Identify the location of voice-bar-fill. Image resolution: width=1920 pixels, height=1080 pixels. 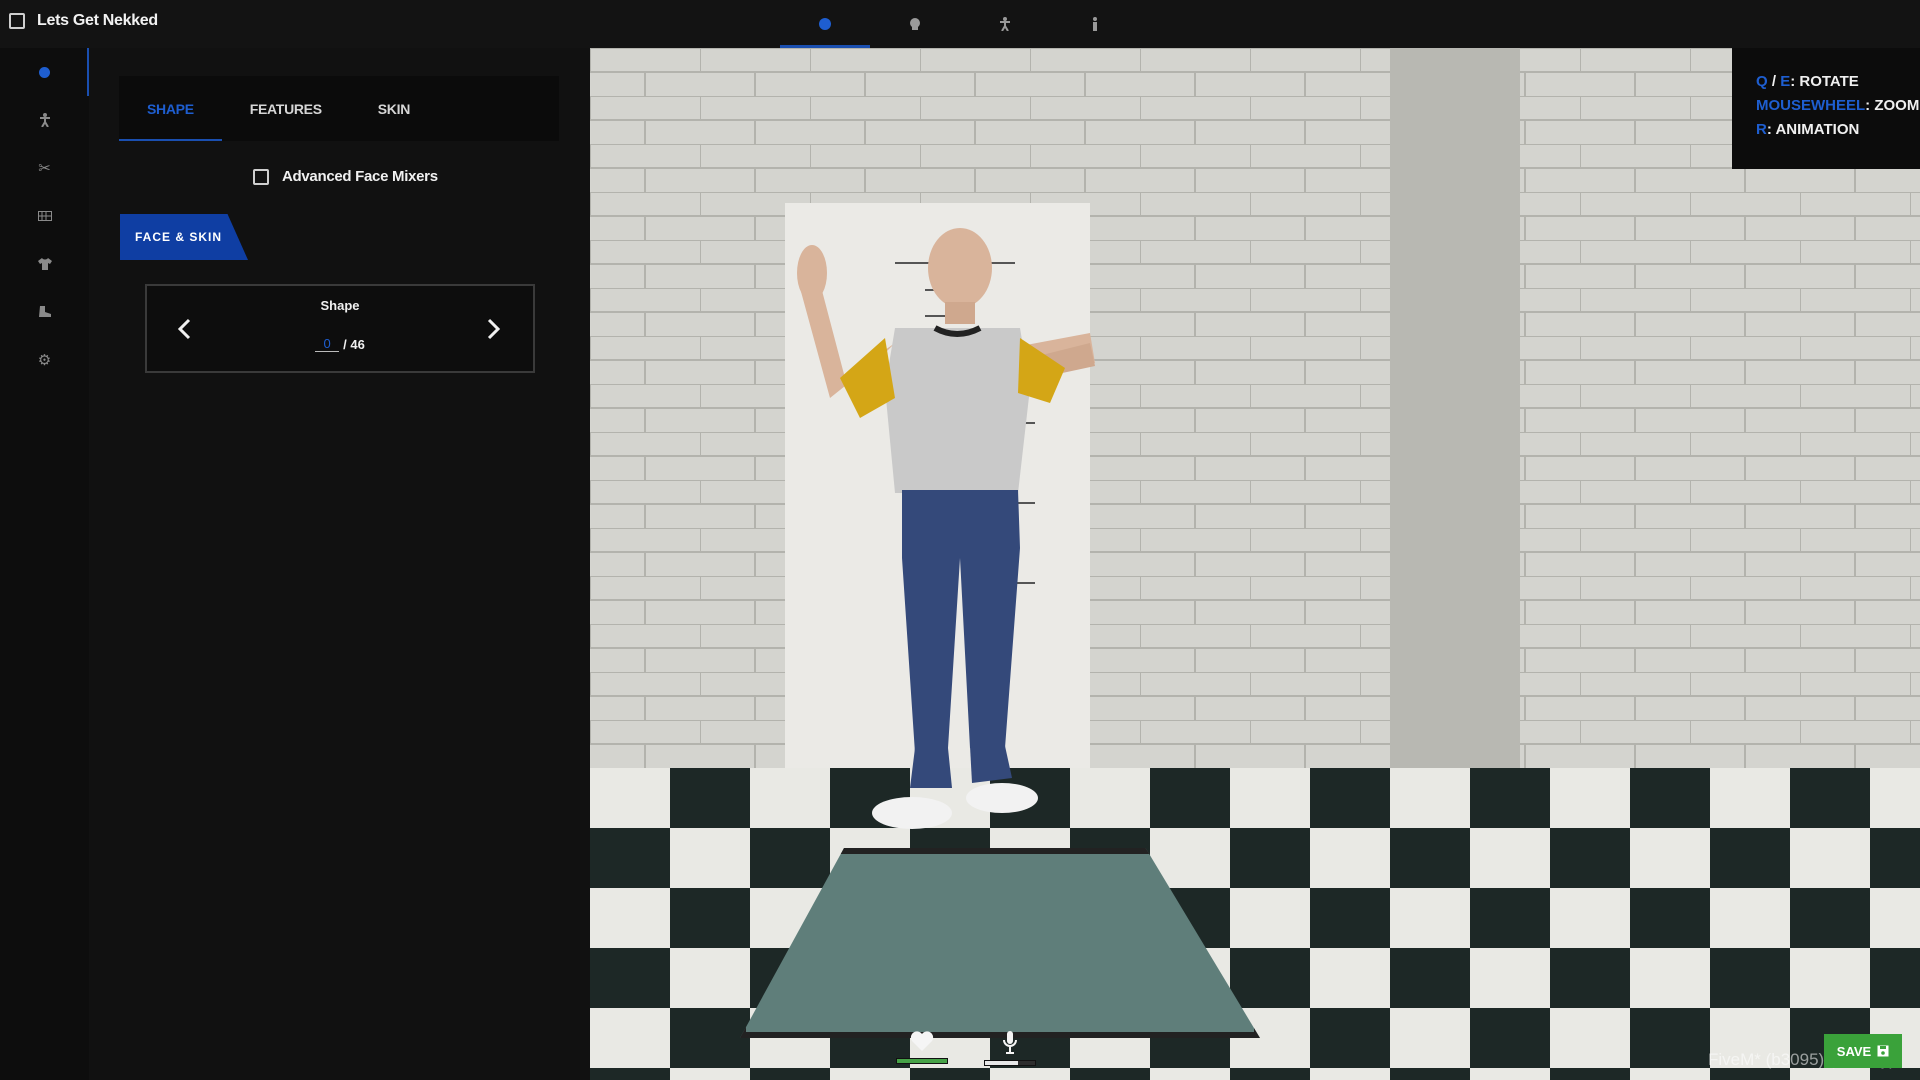
(1001, 1063).